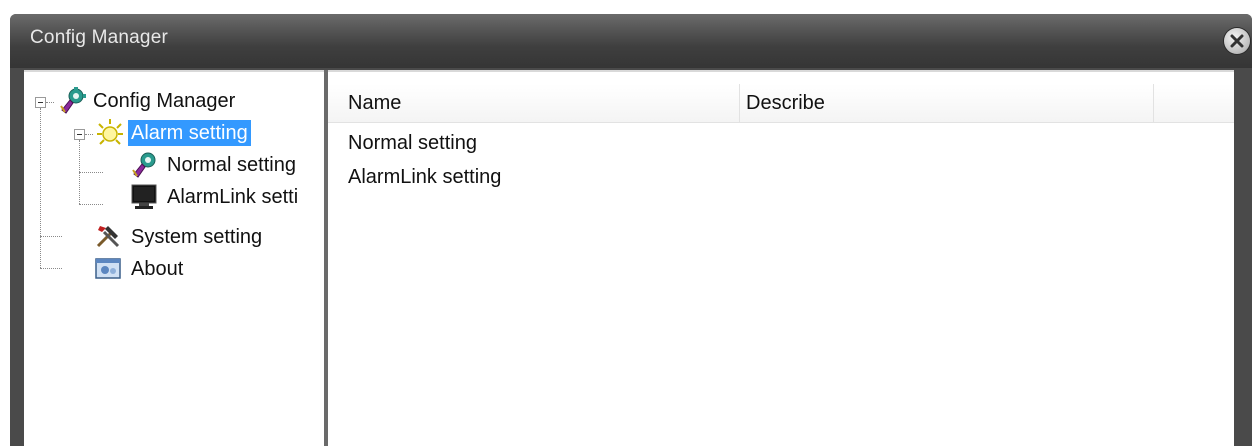 The width and height of the screenshot is (1252, 446). What do you see at coordinates (412, 143) in the screenshot?
I see `list-item: Normal setting` at bounding box center [412, 143].